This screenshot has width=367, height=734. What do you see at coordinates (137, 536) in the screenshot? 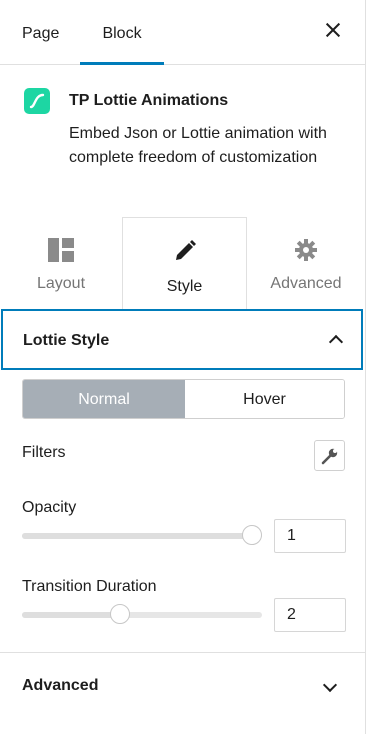
I see `opacity-slider-fill` at bounding box center [137, 536].